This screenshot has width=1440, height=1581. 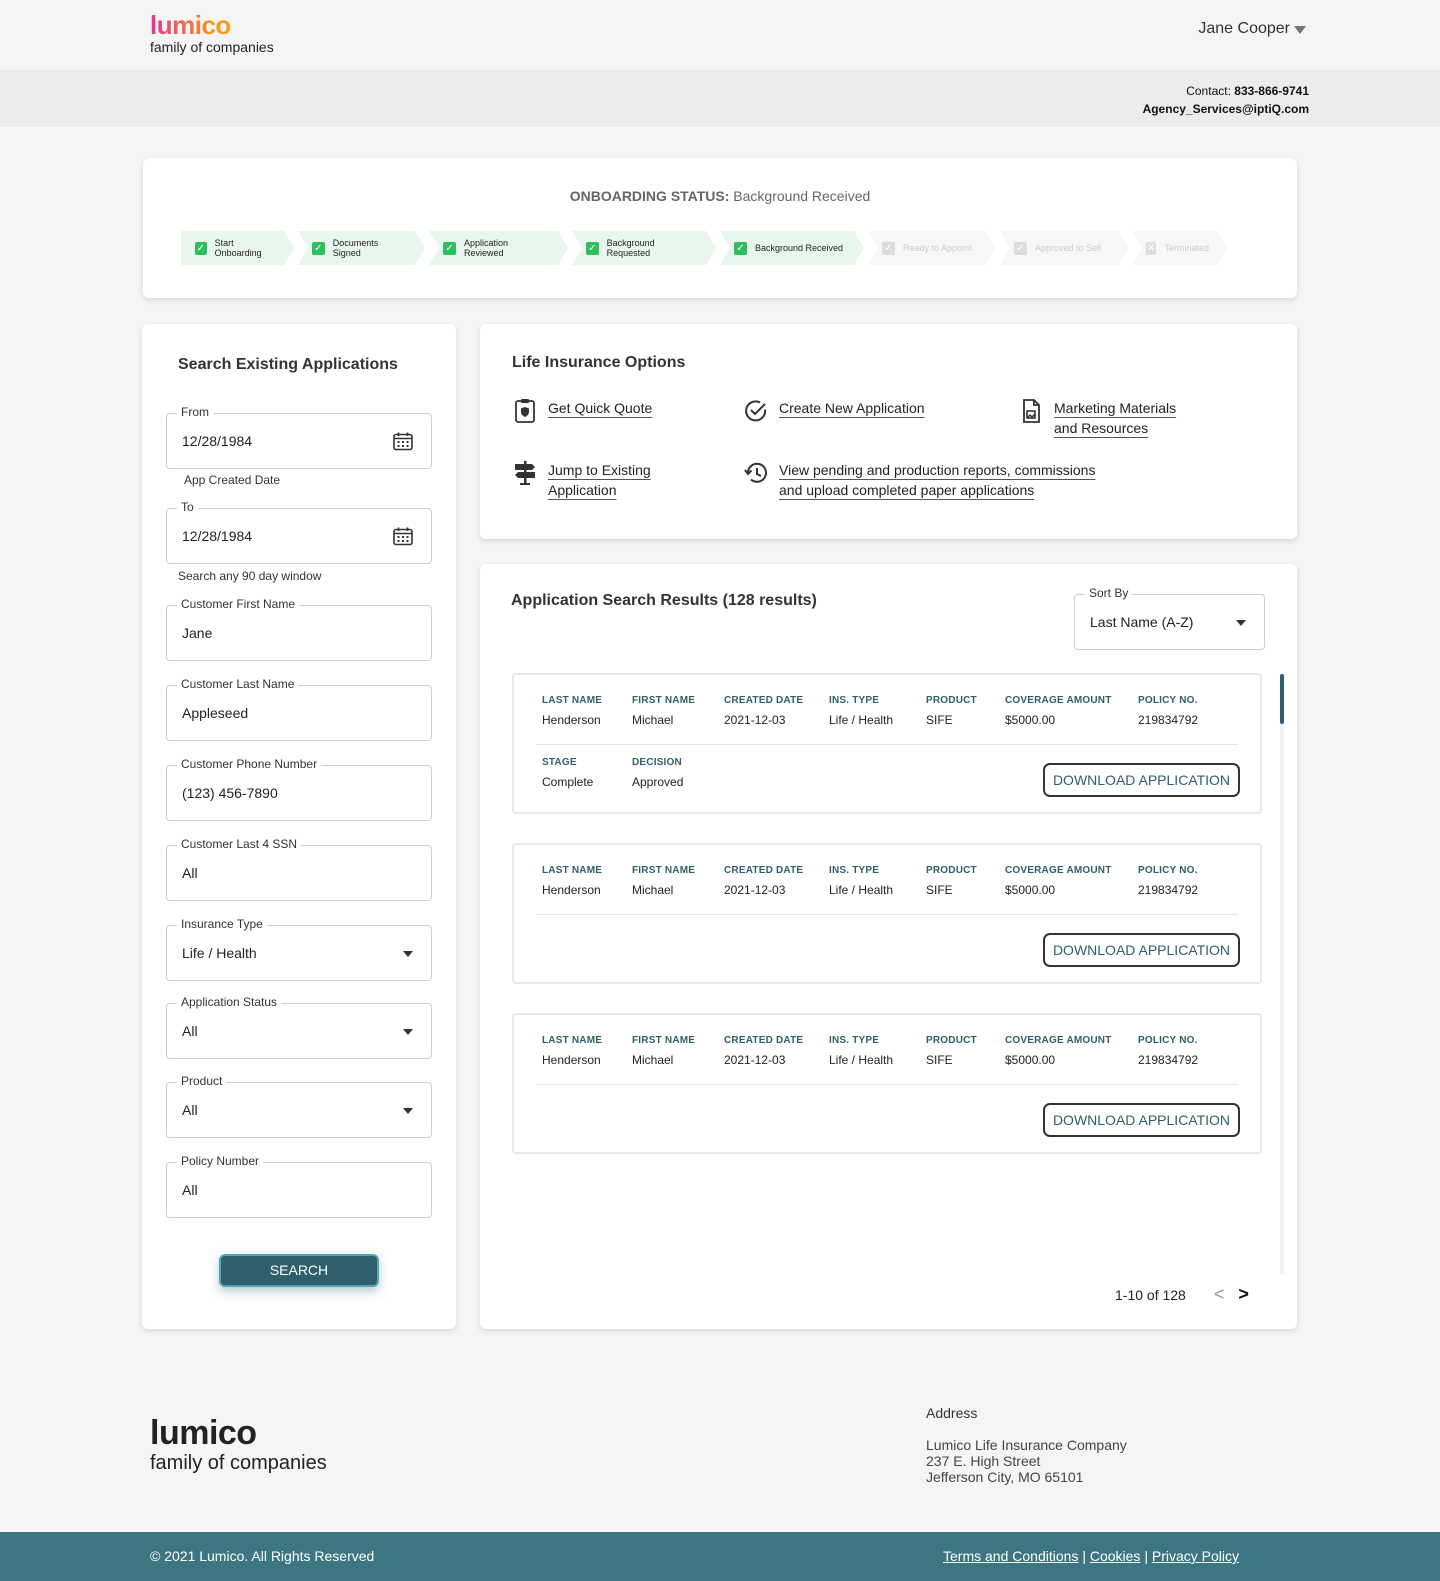 I want to click on results-scrollbar, so click(x=1282, y=974).